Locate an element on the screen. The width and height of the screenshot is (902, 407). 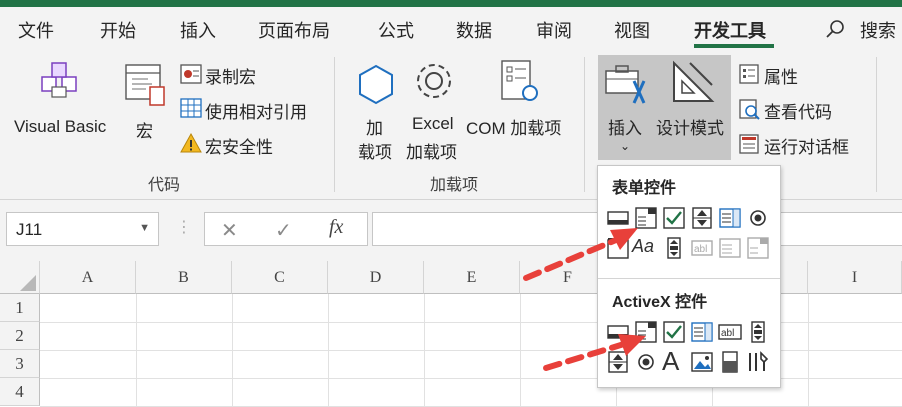
visual-basic-label: Visual Basic is located at coordinates (60, 126).